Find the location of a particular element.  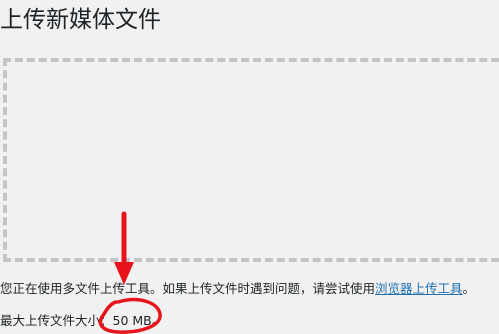

uploader-info-suffix: 。 is located at coordinates (469, 288).